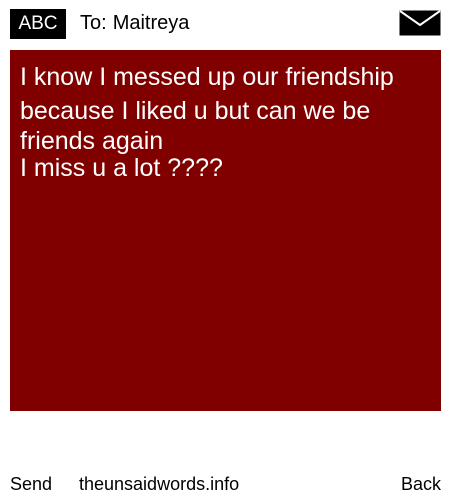 This screenshot has width=450, height=500. I want to click on envelope-icon, so click(420, 23).